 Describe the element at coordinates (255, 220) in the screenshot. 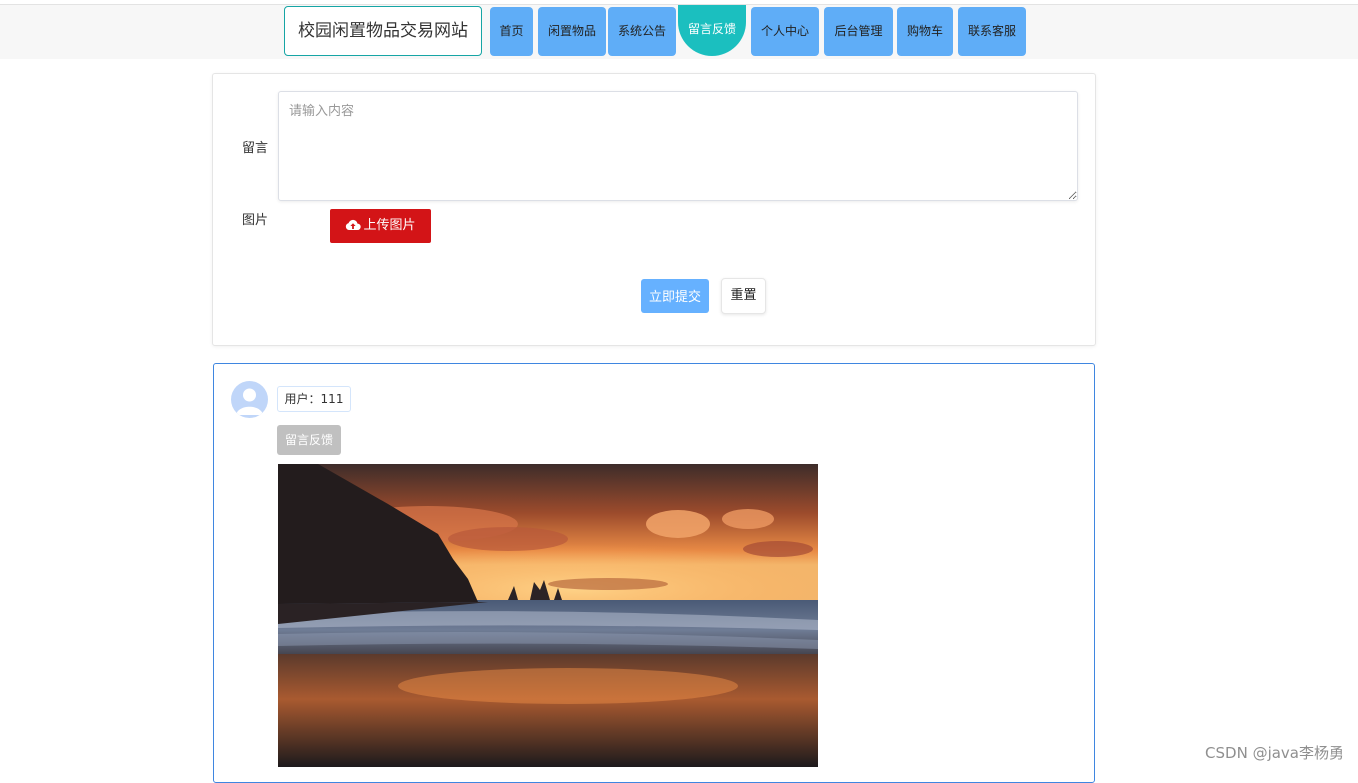

I see `image-label: 图片` at that location.